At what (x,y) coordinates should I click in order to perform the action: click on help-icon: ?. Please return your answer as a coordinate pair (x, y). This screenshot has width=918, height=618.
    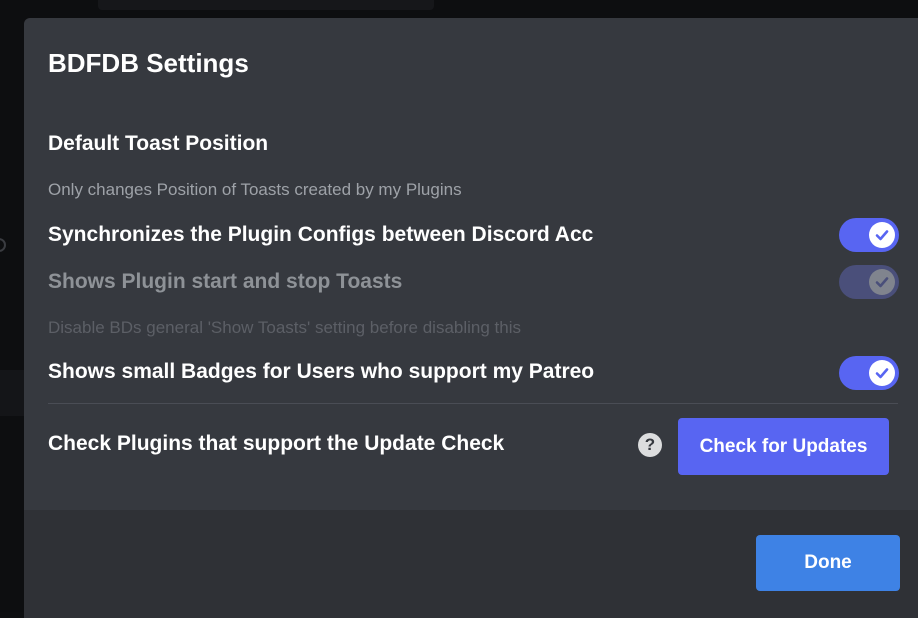
    Looking at the image, I should click on (650, 445).